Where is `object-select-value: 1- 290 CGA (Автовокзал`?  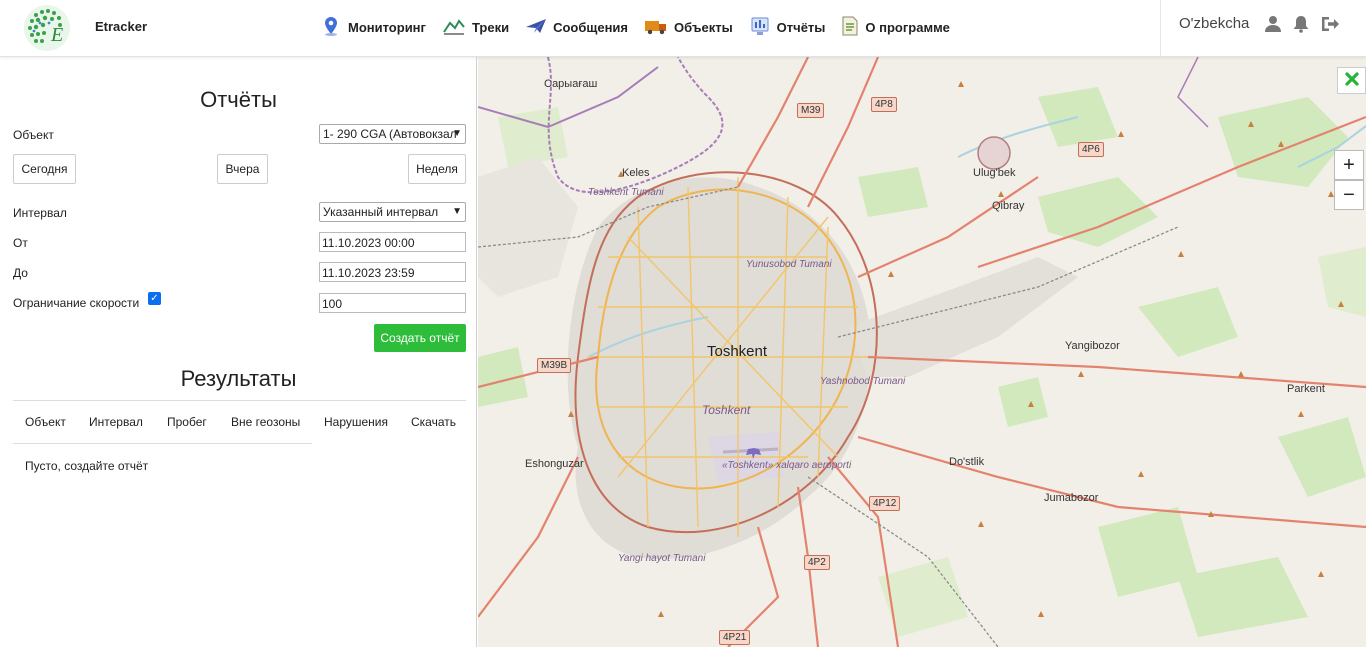 object-select-value: 1- 290 CGA (Автовокзал is located at coordinates (390, 134).